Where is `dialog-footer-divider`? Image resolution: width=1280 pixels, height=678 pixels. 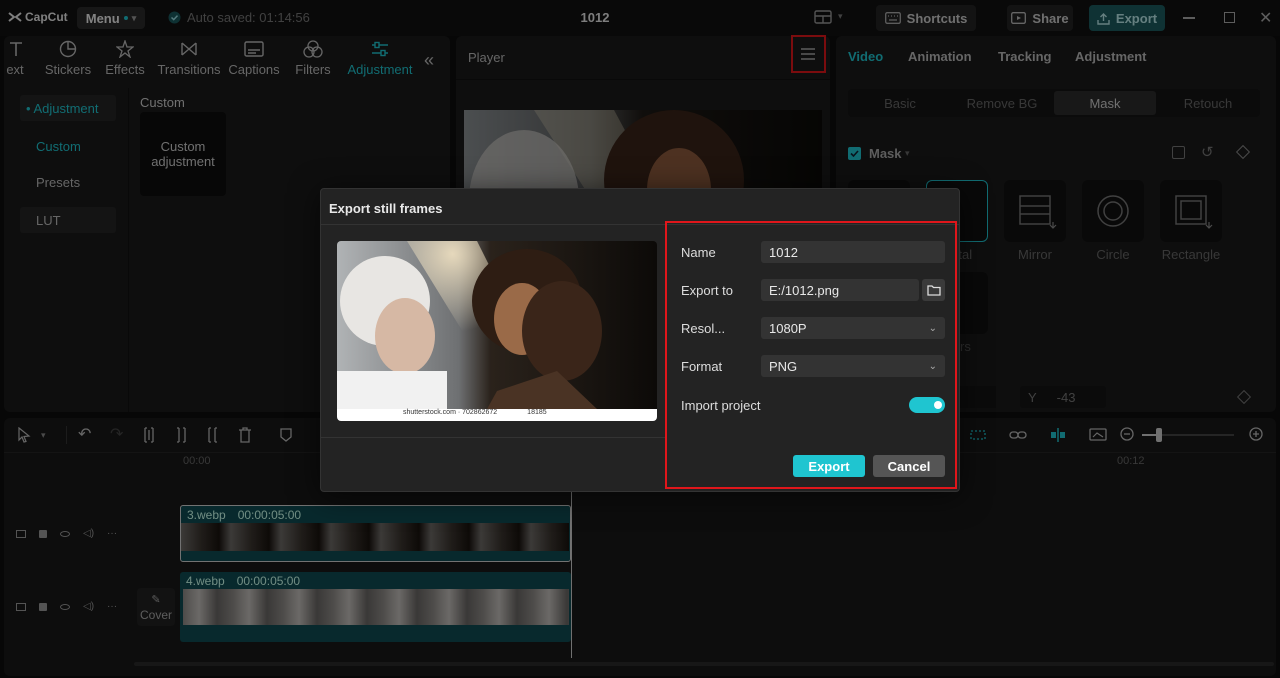 dialog-footer-divider is located at coordinates (493, 437).